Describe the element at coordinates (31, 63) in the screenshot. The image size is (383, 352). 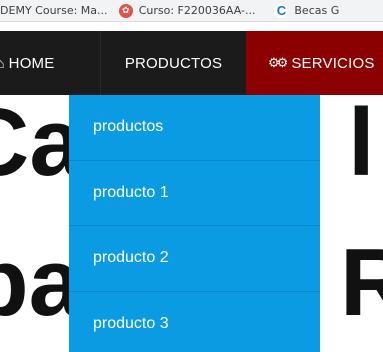
I see `nav-home-label: HOME` at that location.